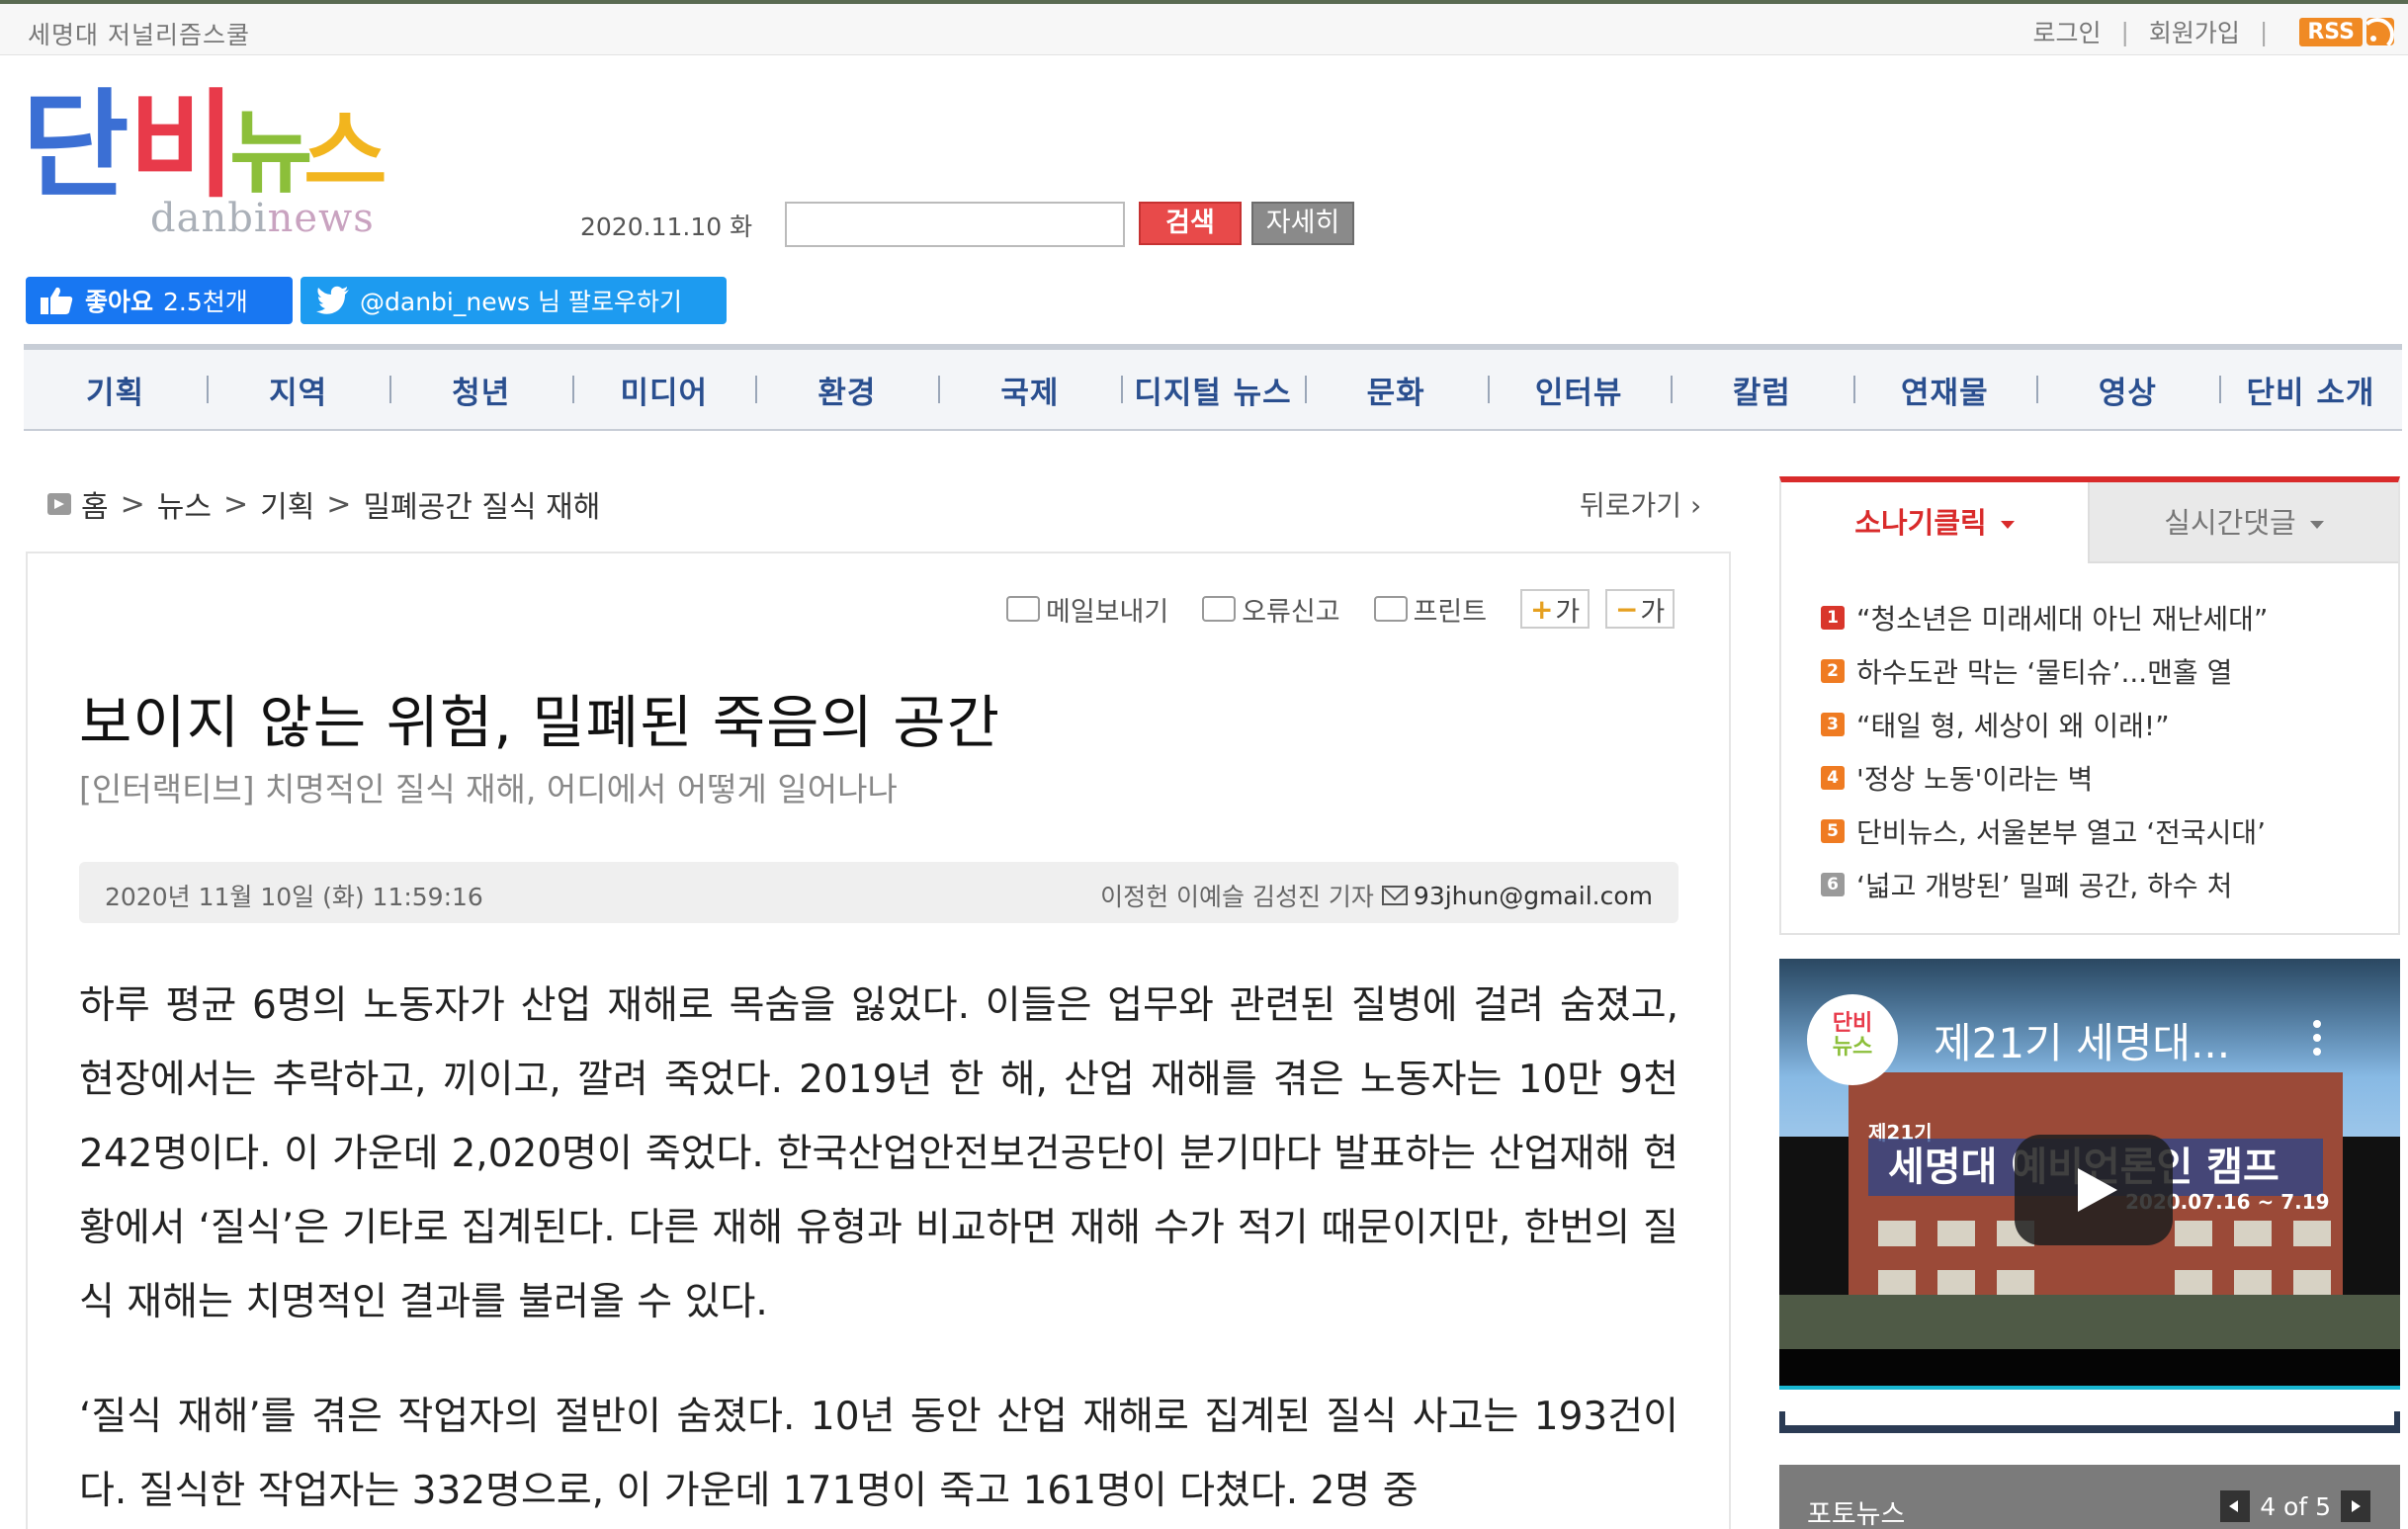 This screenshot has width=2408, height=1529. I want to click on ranking-item: 1 “청소년은 미래세대 아닌 재난세대”, so click(2045, 618).